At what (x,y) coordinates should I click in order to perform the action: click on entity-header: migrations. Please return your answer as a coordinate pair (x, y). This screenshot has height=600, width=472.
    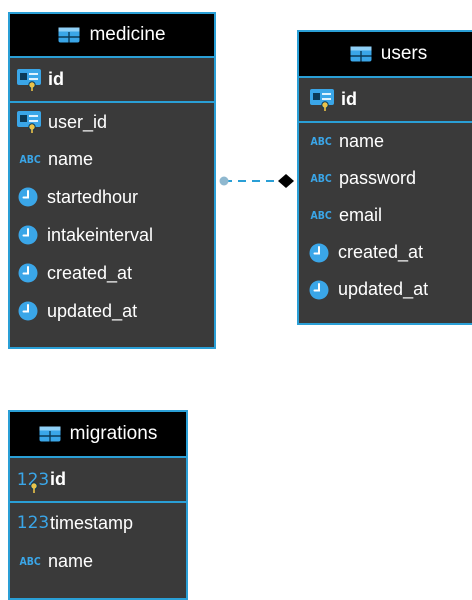
    Looking at the image, I should click on (98, 435).